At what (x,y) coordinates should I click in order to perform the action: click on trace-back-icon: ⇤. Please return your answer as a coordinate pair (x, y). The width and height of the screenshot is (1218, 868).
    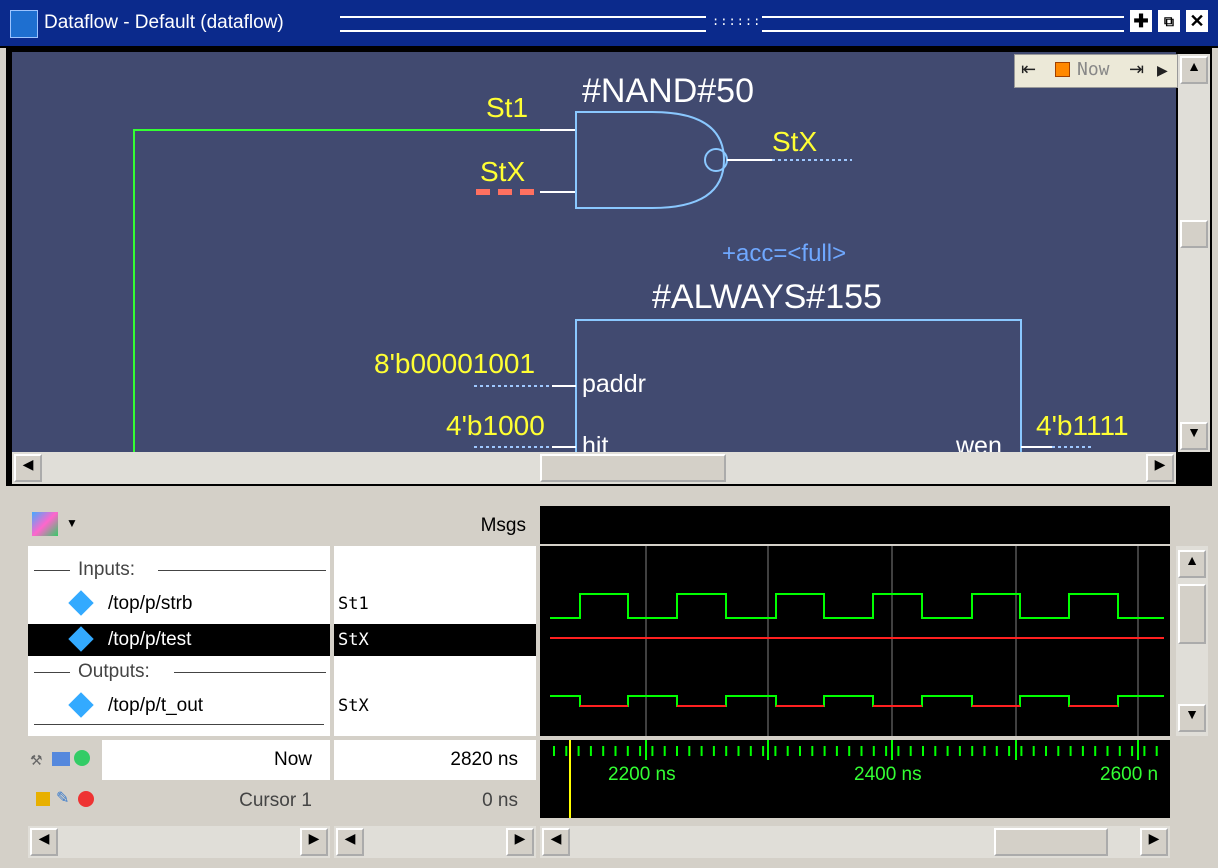
    Looking at the image, I should click on (1028, 69).